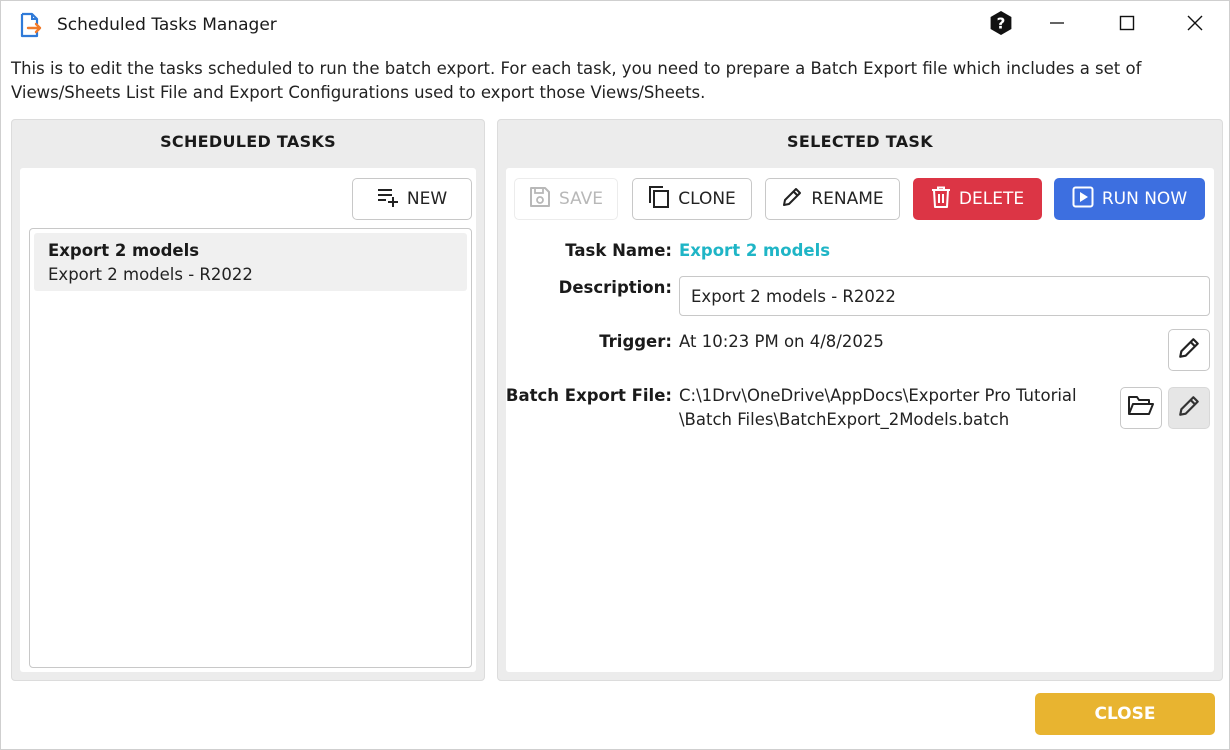  Describe the element at coordinates (755, 250) in the screenshot. I see `task-name-value: Export 2 models` at that location.